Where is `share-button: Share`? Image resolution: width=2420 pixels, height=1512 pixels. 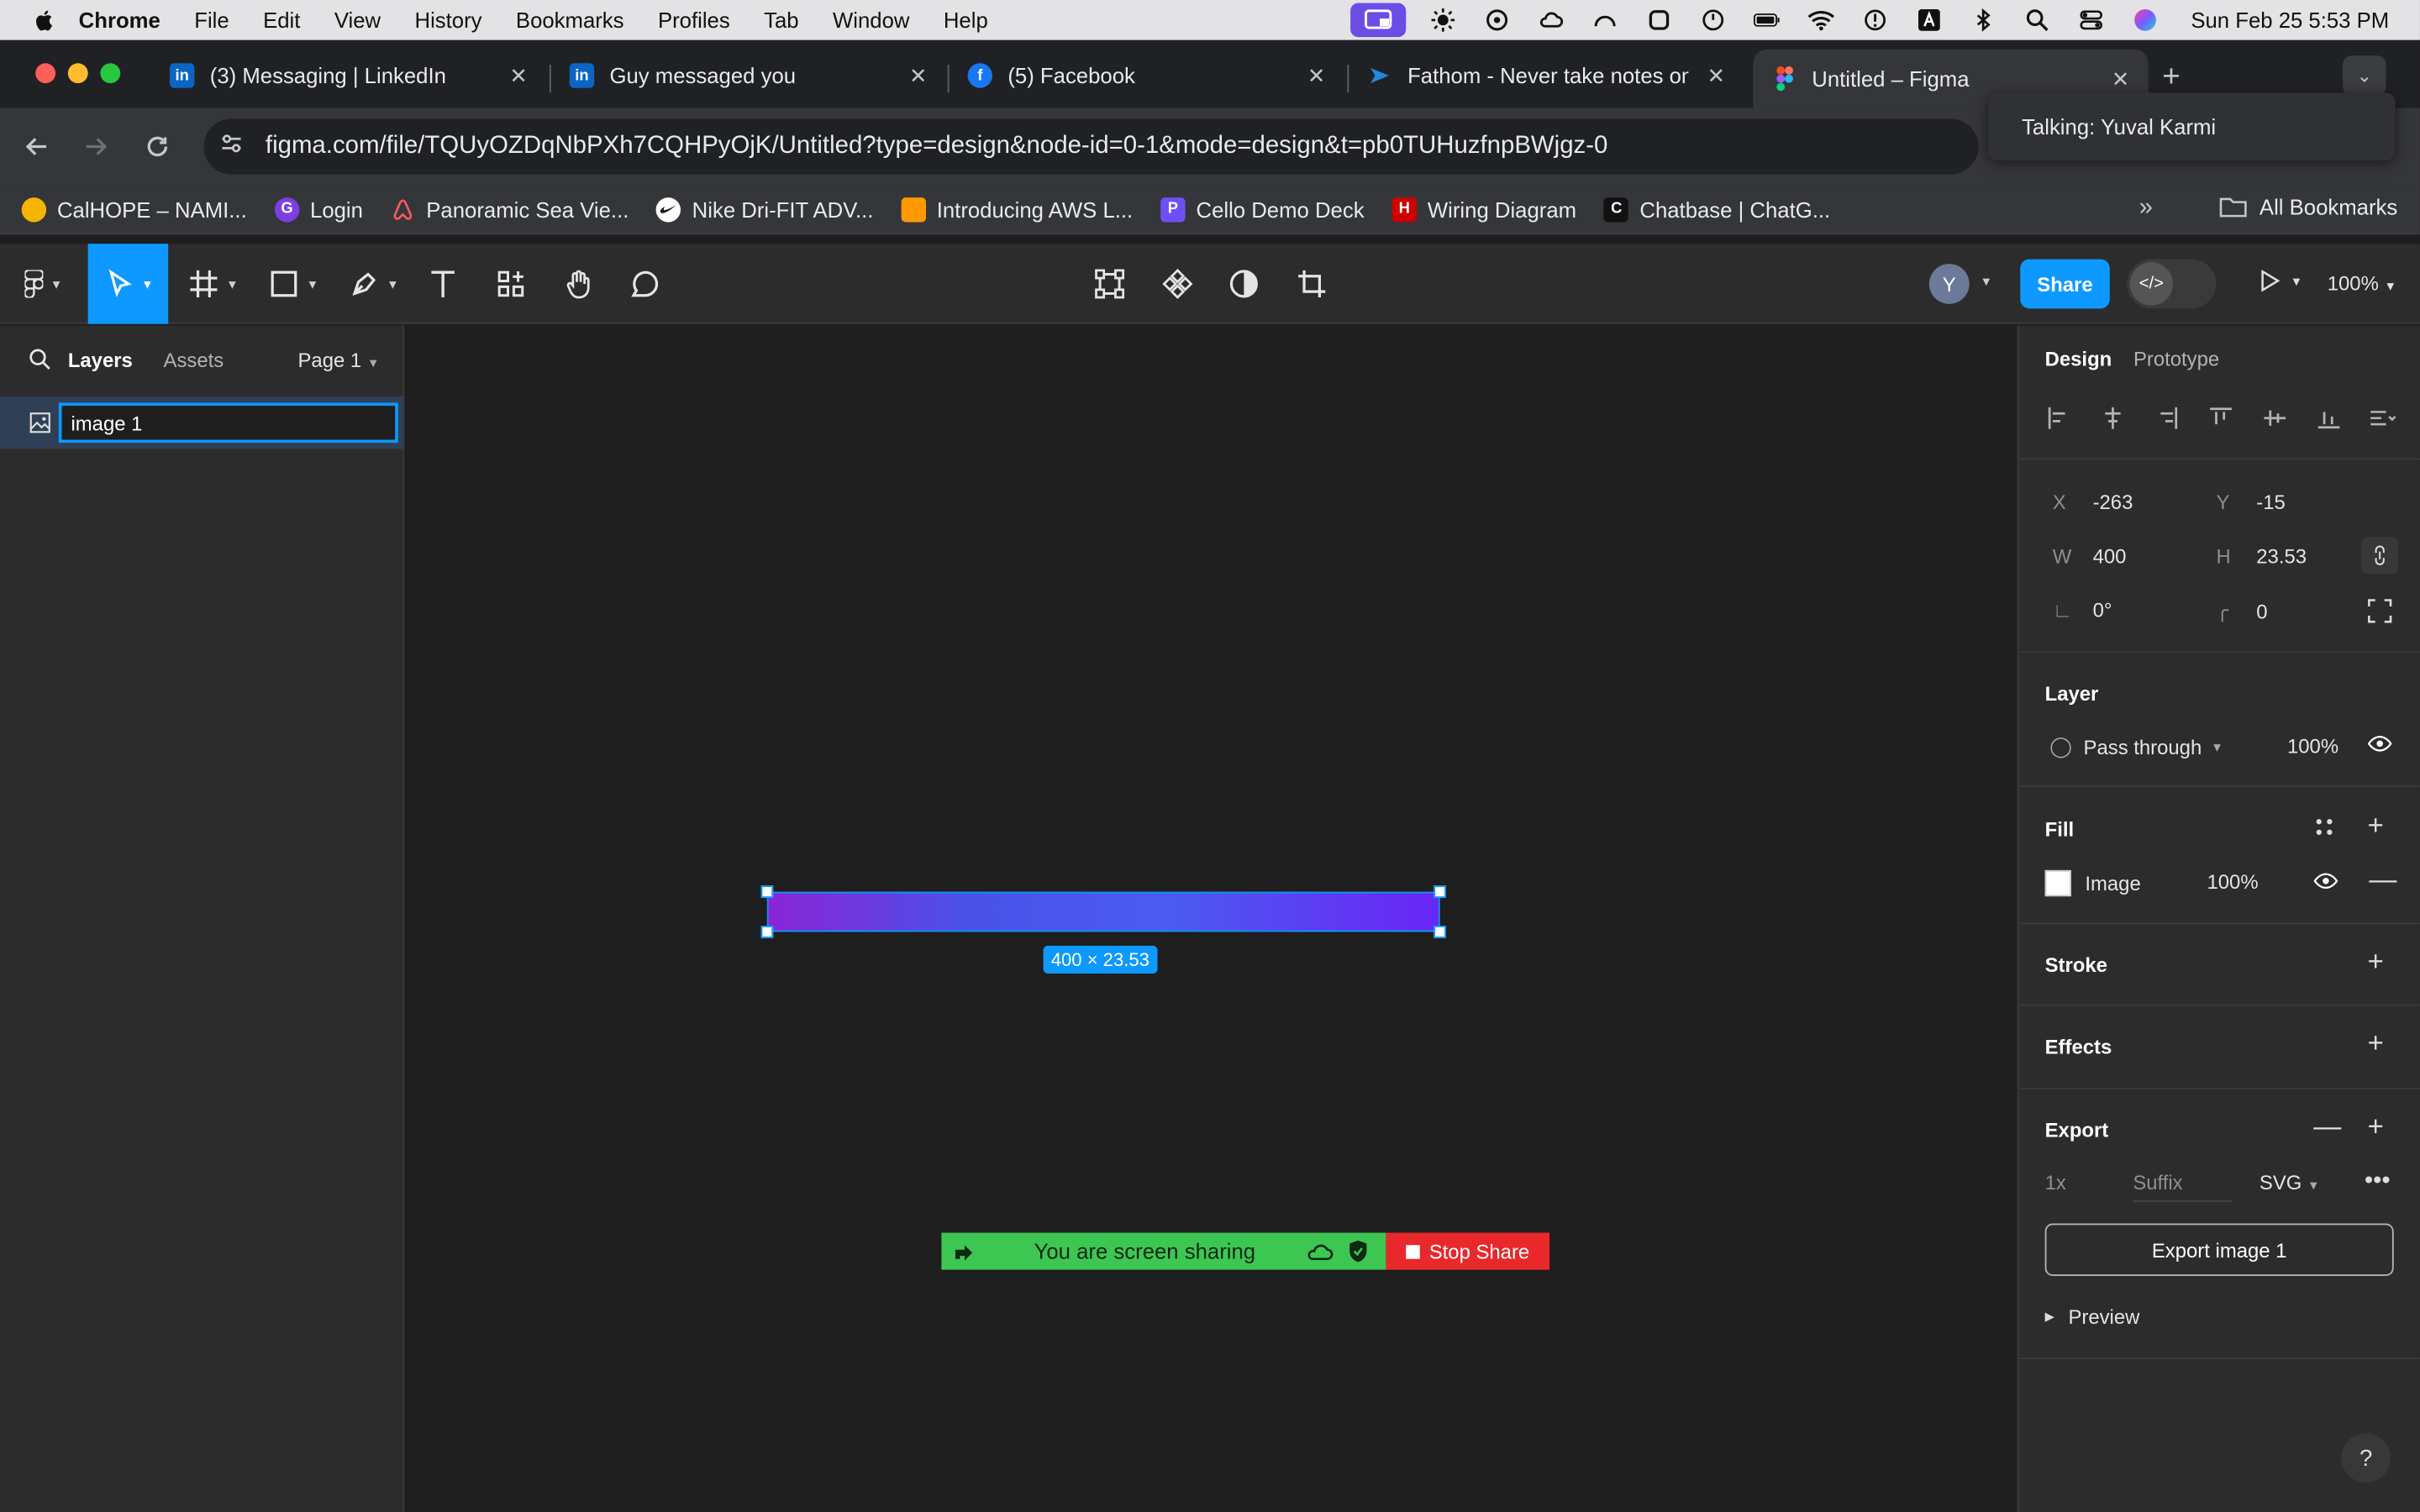
share-button: Share is located at coordinates (2065, 284).